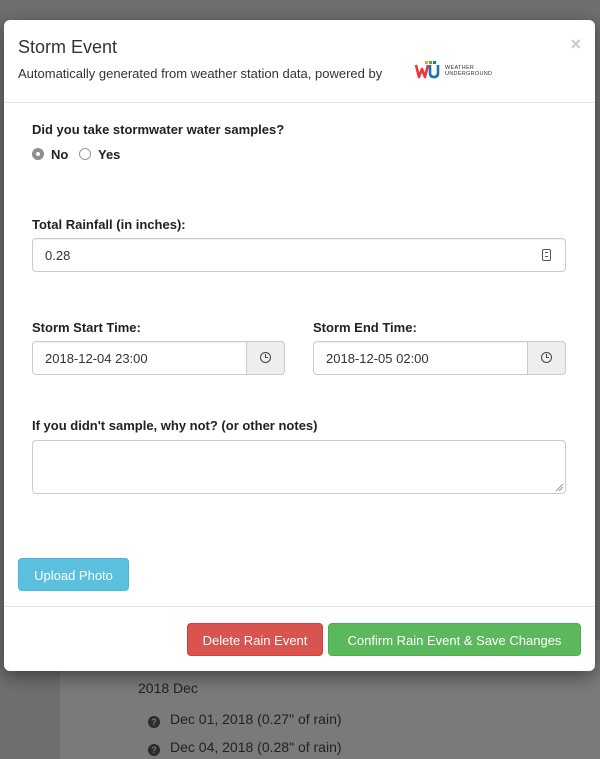 The image size is (600, 759). Describe the element at coordinates (427, 70) in the screenshot. I see `wu-logo-icon` at that location.